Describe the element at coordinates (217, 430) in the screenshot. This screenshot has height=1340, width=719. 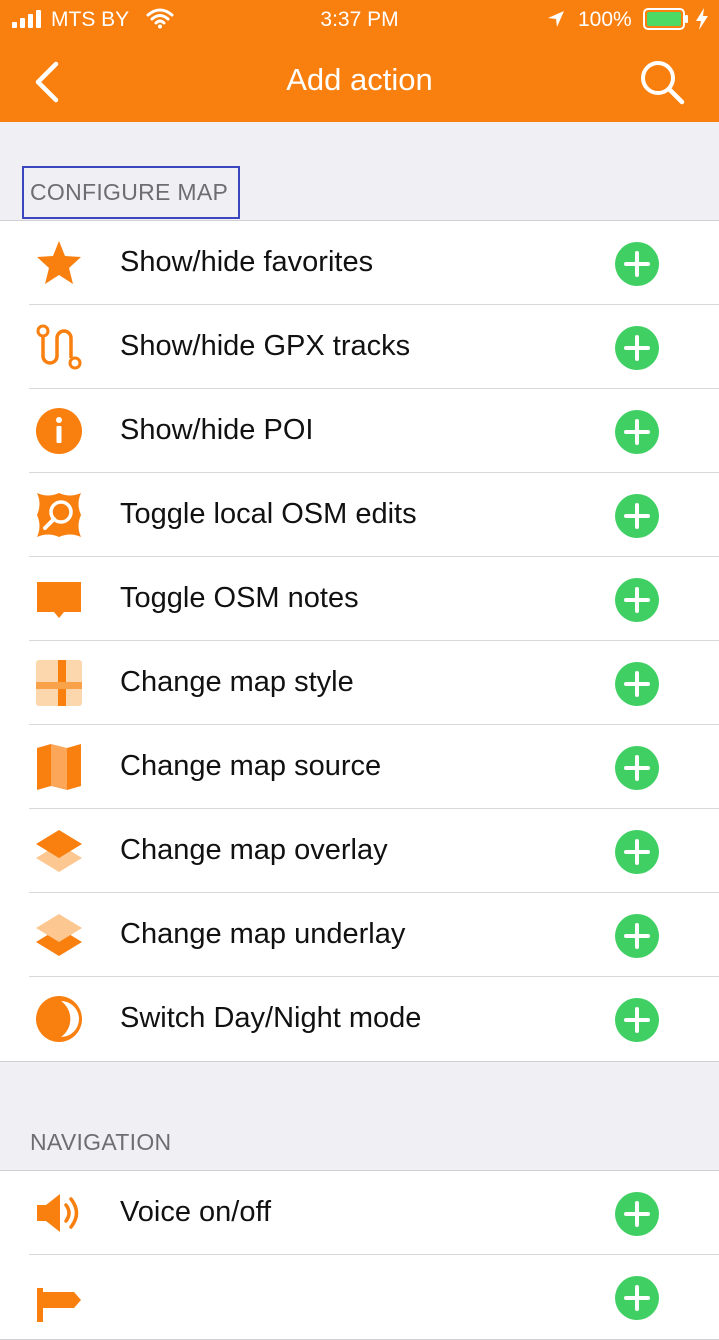
I see `list-item-label: Show/hide POI` at that location.